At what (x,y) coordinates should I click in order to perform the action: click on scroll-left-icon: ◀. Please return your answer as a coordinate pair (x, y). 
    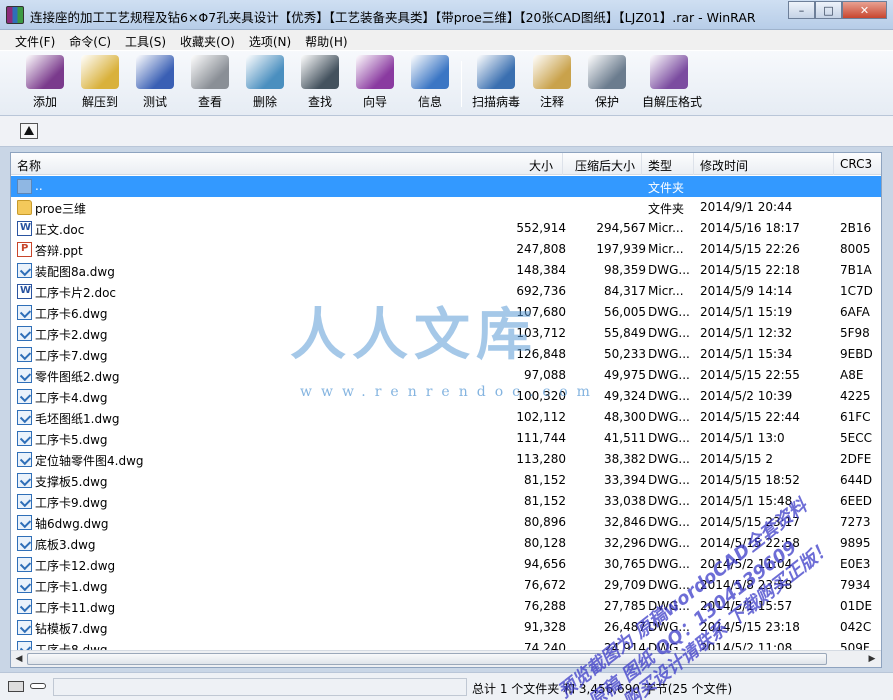
    Looking at the image, I should click on (19, 659).